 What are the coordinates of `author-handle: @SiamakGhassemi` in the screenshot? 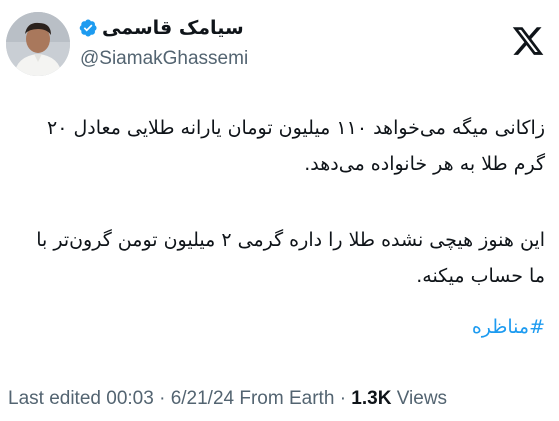 It's located at (164, 59).